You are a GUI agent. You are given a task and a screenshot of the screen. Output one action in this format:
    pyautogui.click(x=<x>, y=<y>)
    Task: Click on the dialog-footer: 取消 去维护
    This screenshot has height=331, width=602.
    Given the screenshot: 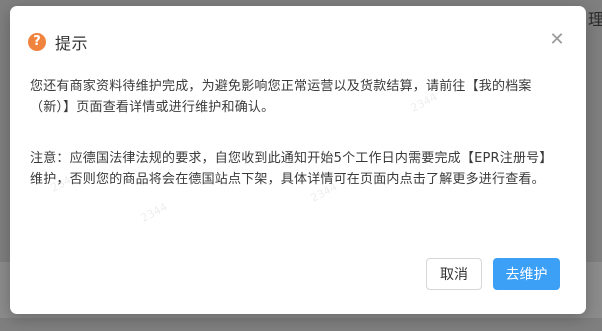 What is the action you would take?
    pyautogui.click(x=493, y=274)
    